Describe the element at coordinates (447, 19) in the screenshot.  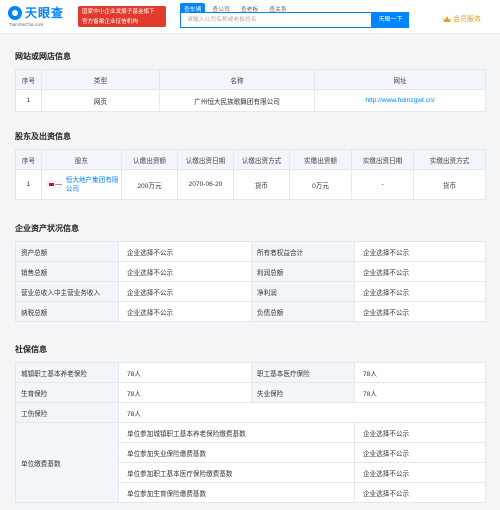
I see `crown-icon` at that location.